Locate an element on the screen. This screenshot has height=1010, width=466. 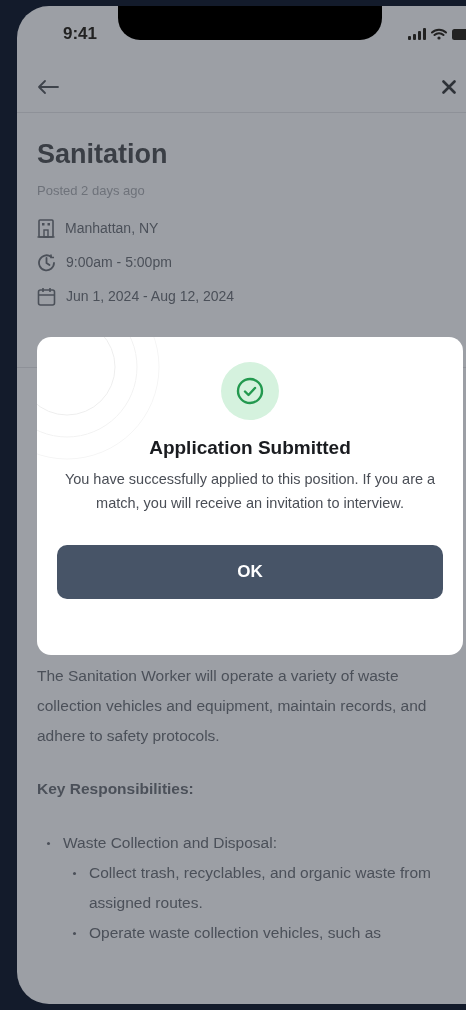
status-time: 9:41 is located at coordinates (80, 34).